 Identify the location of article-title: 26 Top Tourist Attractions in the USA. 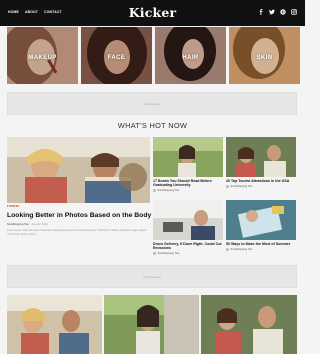
(261, 181).